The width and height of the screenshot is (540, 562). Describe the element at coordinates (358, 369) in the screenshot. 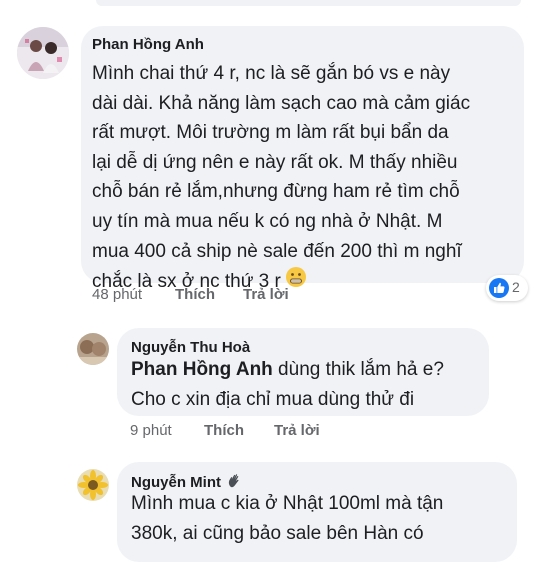

I see `reply-line-rest: dùng thik lắm hả e?` at that location.